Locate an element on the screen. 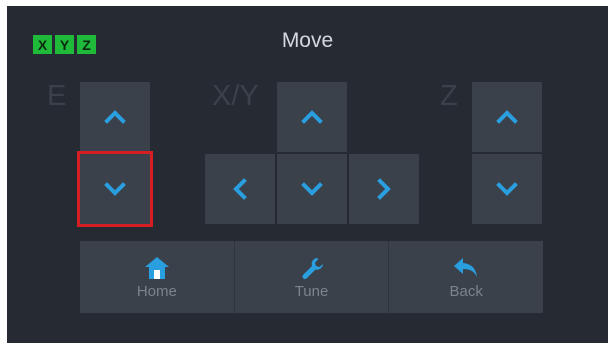 The height and width of the screenshot is (343, 608). wrench-icon is located at coordinates (312, 268).